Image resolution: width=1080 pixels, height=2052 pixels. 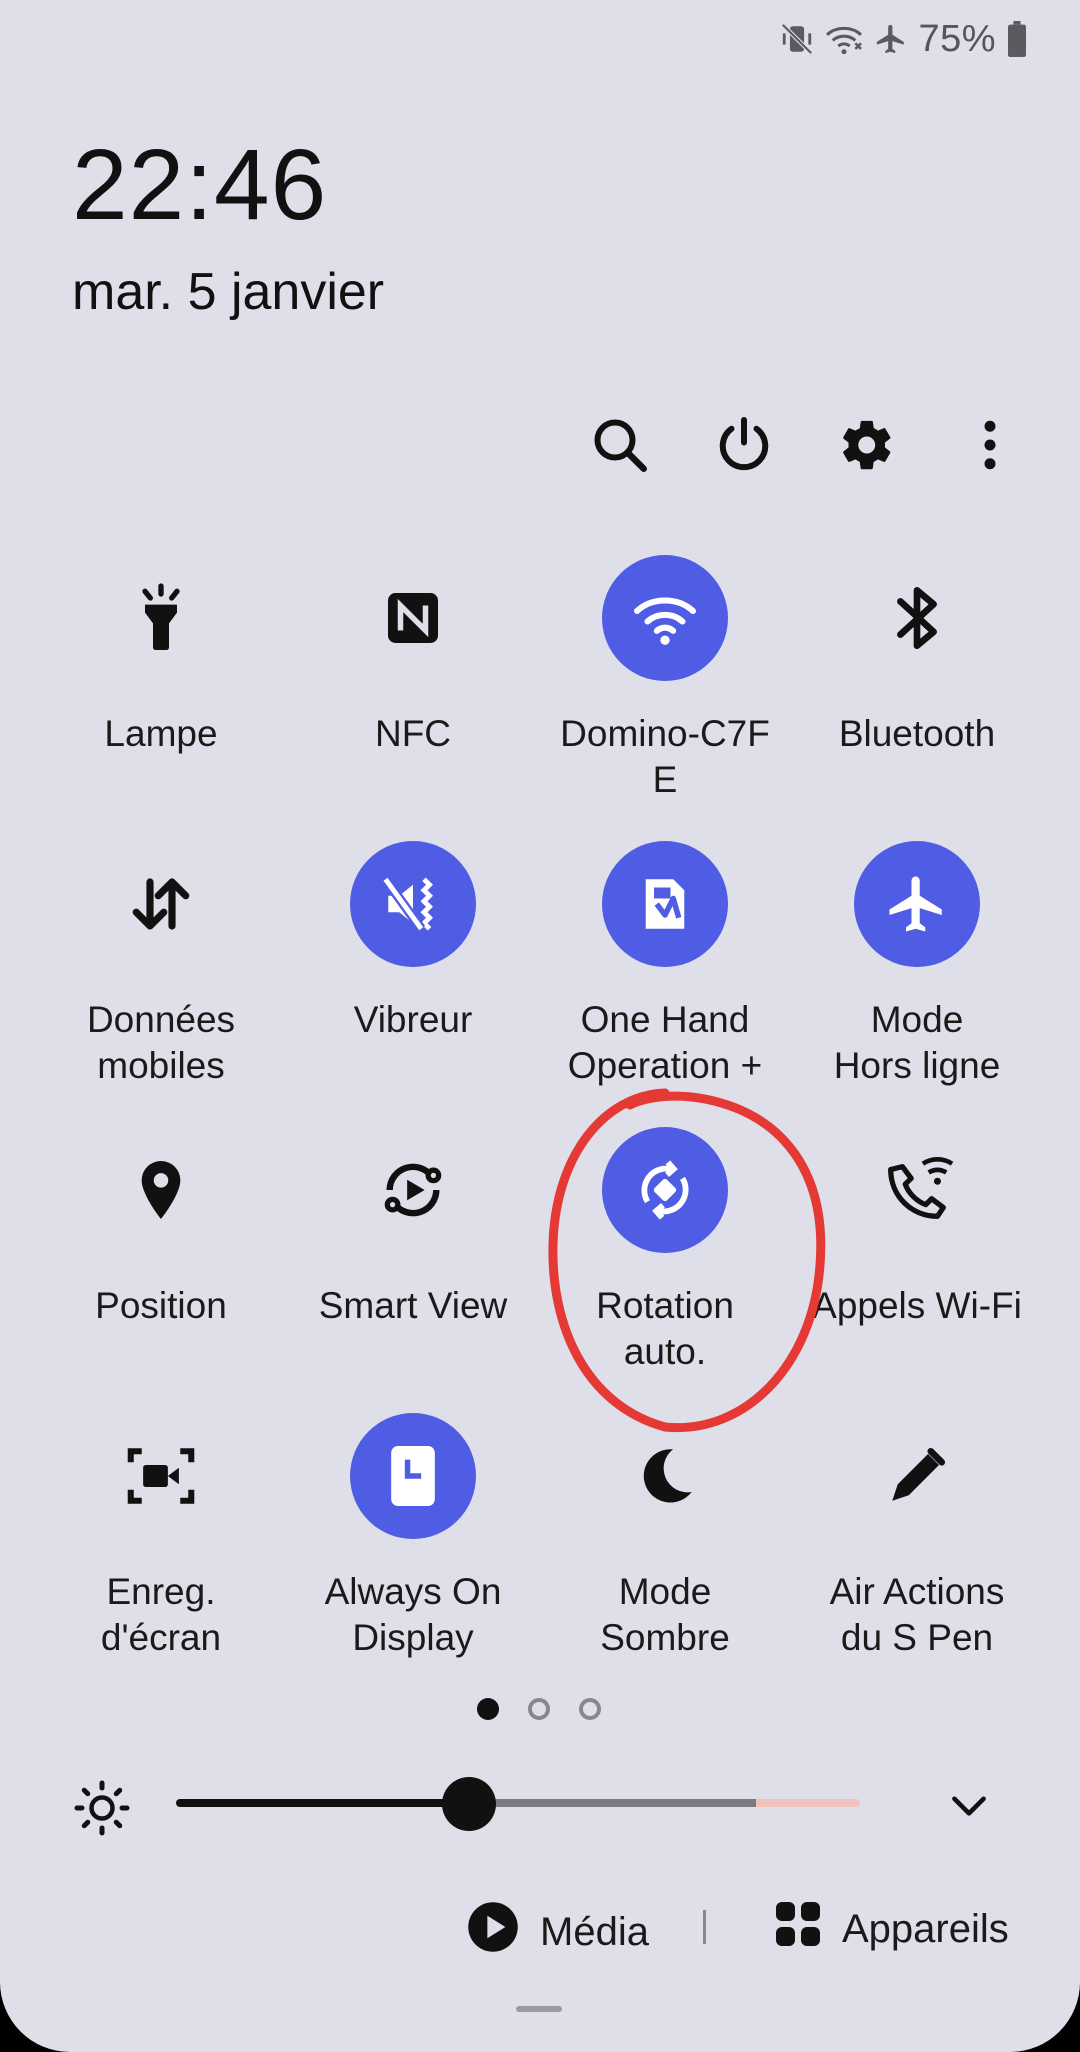 I want to click on wifi-call-icon, so click(x=917, y=1190).